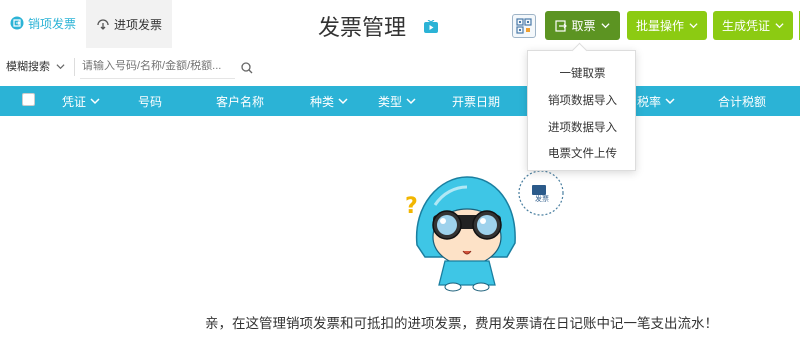  What do you see at coordinates (431, 26) in the screenshot?
I see `video-tutorial-icon` at bounding box center [431, 26].